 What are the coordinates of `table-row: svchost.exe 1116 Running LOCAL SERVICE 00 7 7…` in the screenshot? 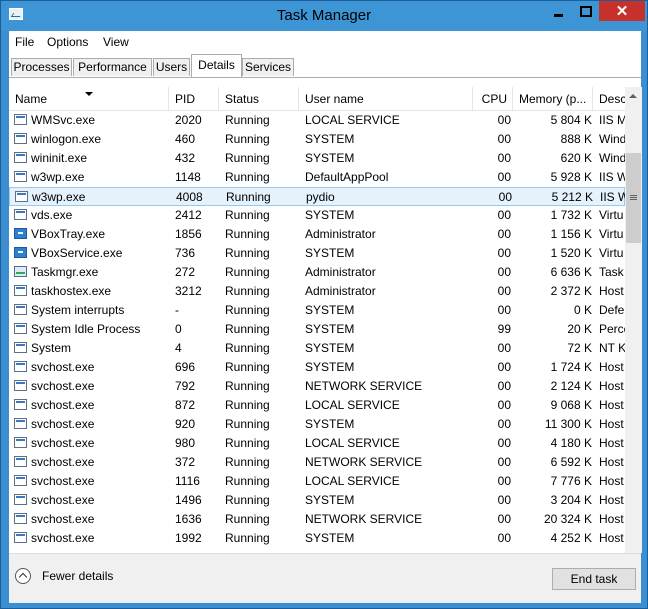 It's located at (317, 481).